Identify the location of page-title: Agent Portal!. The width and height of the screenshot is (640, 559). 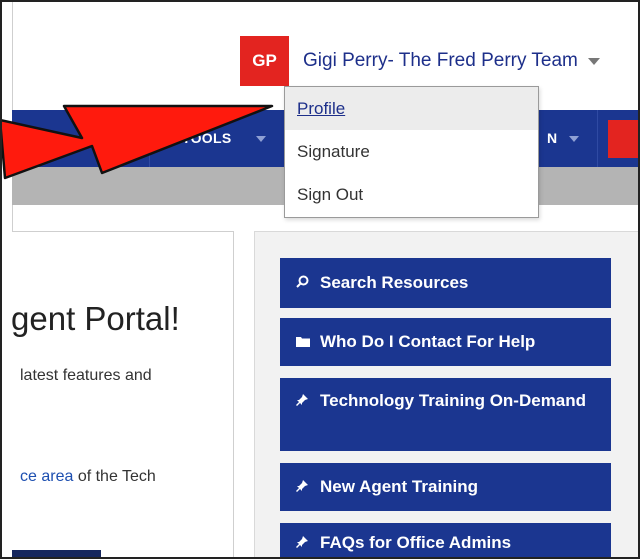
(96, 318).